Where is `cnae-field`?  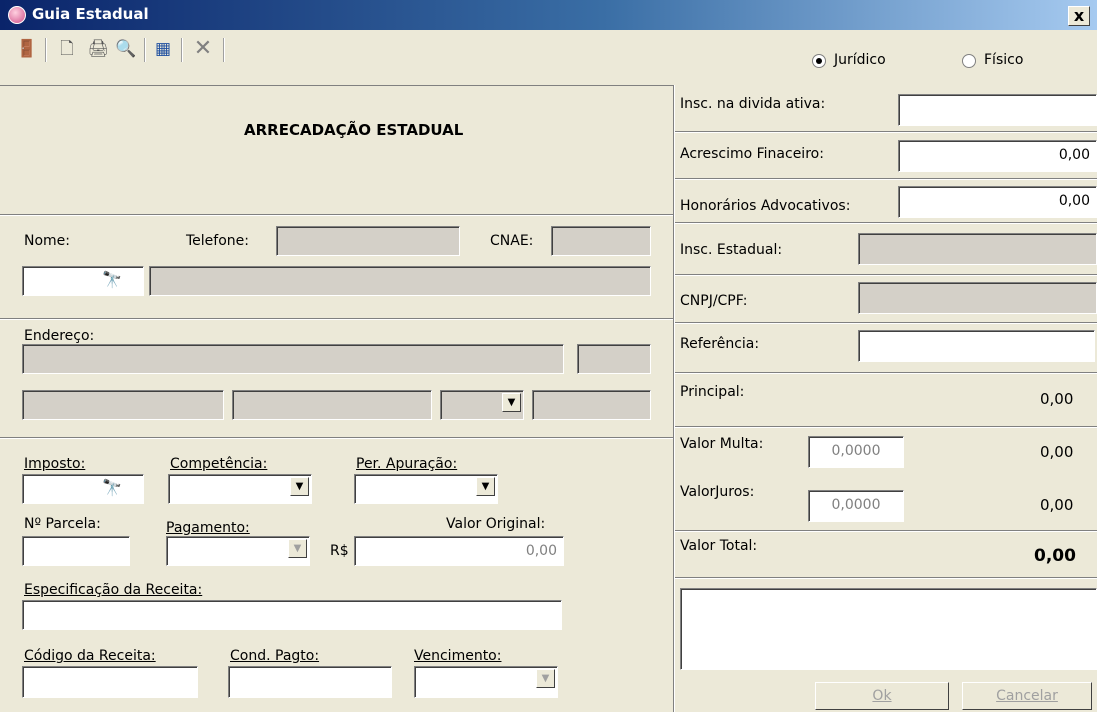
cnae-field is located at coordinates (601, 241).